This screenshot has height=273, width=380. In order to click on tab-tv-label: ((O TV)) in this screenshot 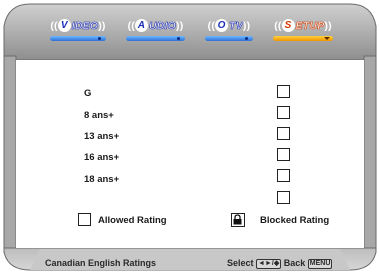, I will do `click(229, 26)`.